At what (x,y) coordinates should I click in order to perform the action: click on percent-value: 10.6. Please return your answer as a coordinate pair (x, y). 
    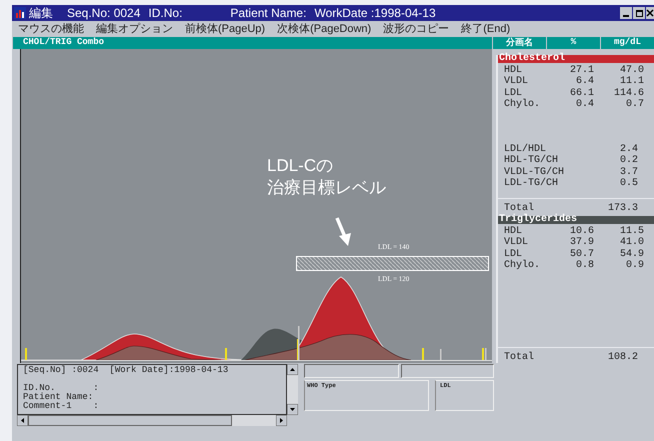
    Looking at the image, I should click on (581, 231).